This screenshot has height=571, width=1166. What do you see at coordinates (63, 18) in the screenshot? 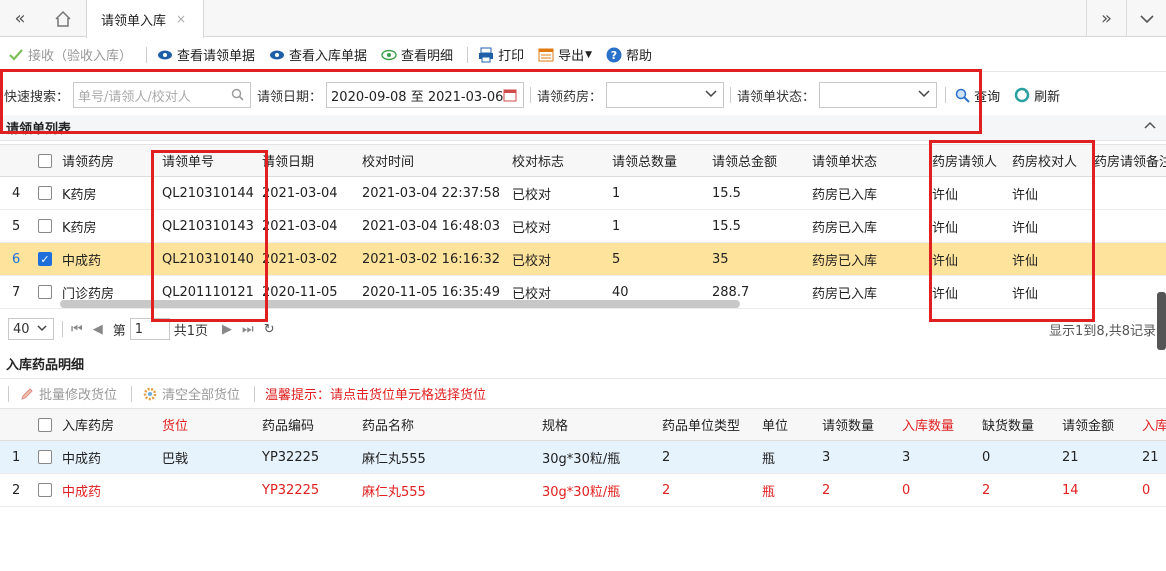
I see `home-icon` at bounding box center [63, 18].